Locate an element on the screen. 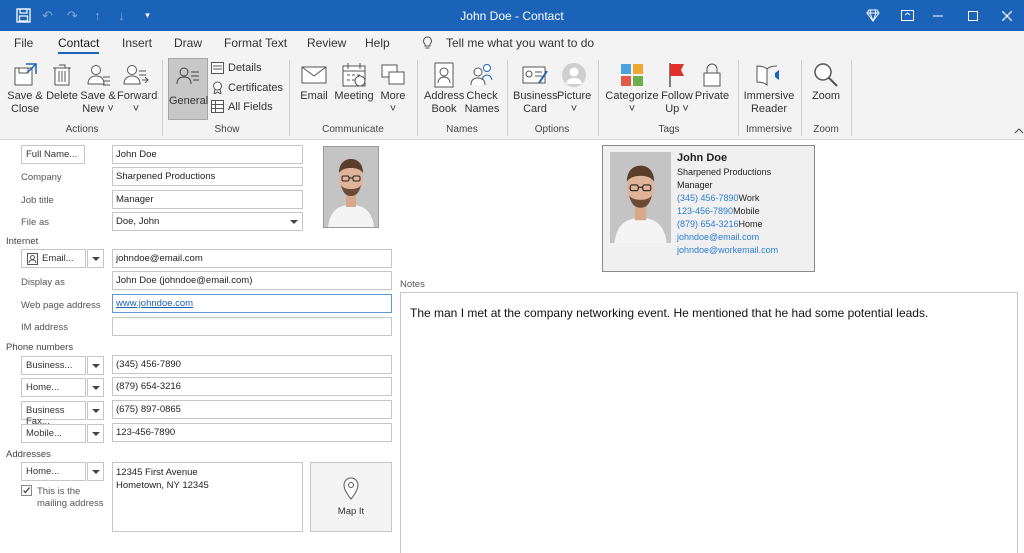 This screenshot has height=553, width=1024. email-label: Email is located at coordinates (314, 96).